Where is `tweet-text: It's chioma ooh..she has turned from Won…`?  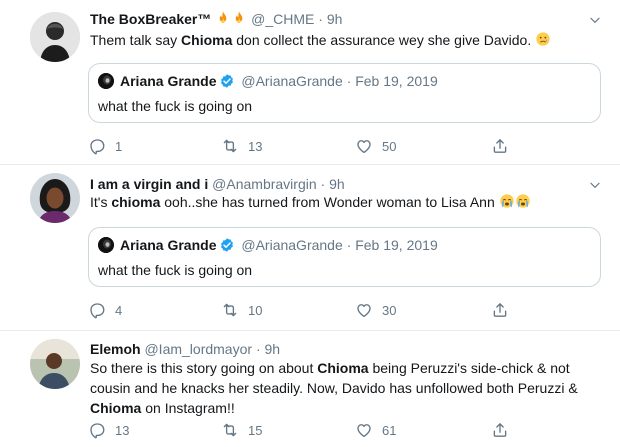
tweet-text: It's chioma ooh..she has turned from Won… is located at coordinates (344, 202).